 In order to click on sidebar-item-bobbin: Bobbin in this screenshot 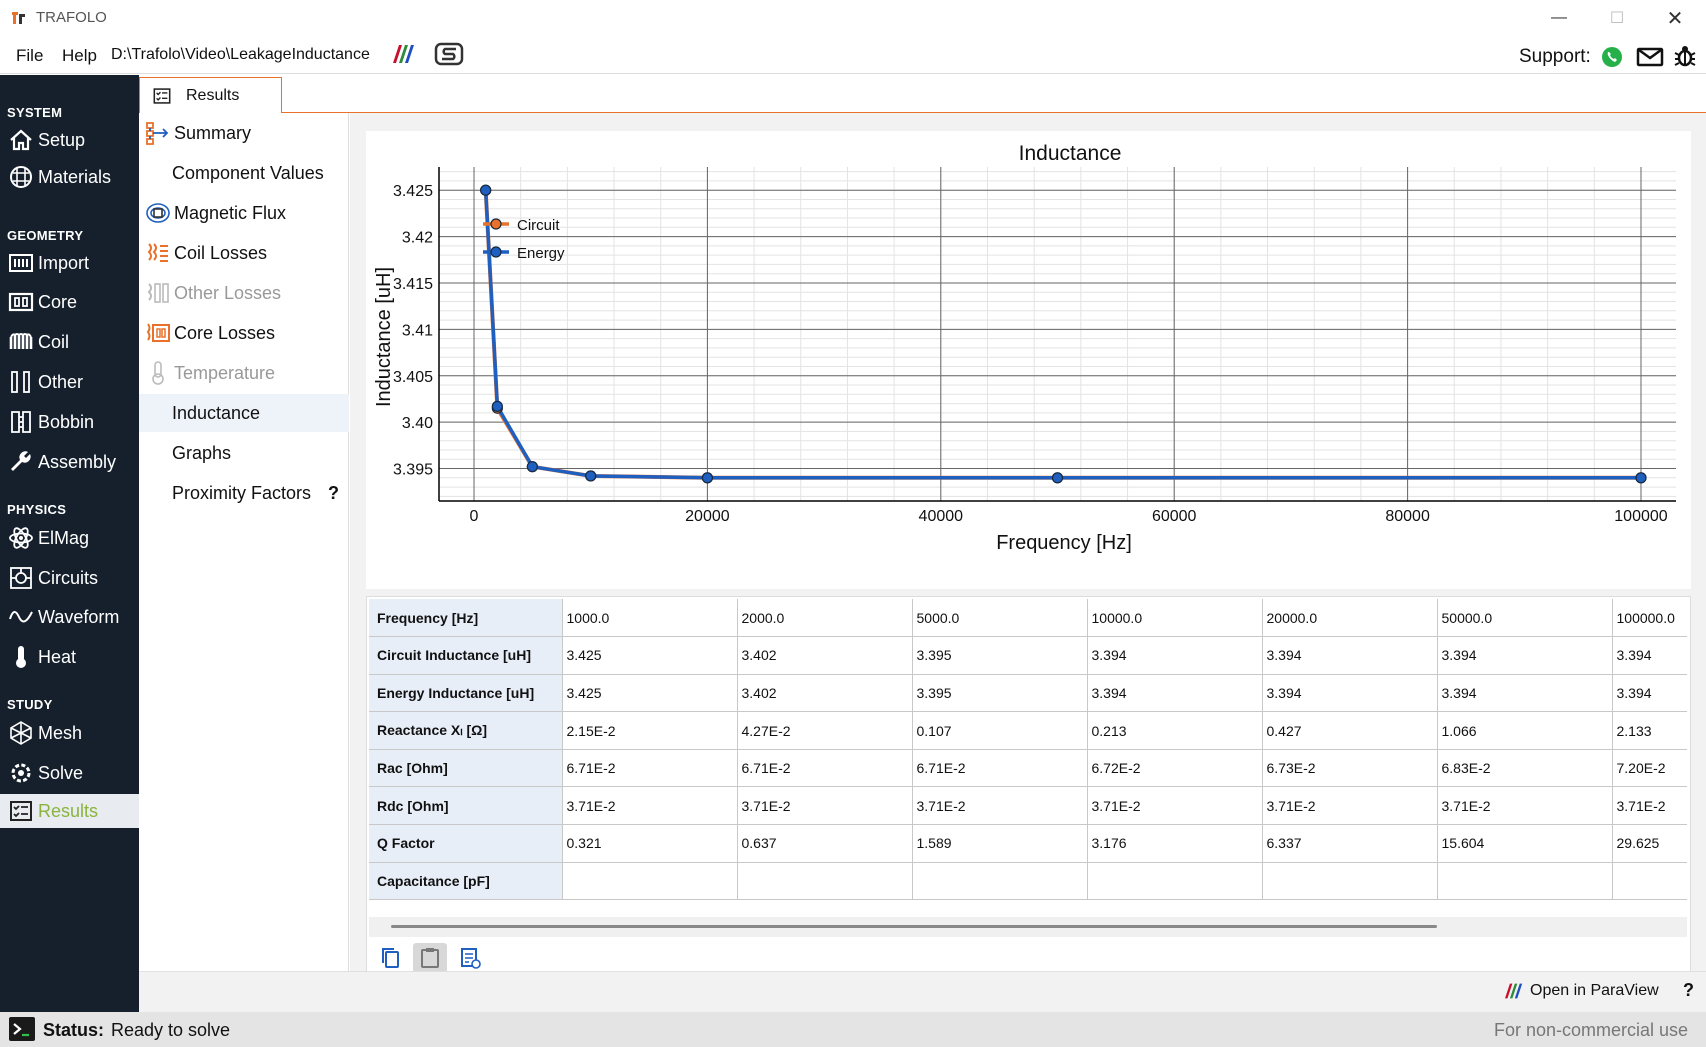, I will do `click(69, 422)`.